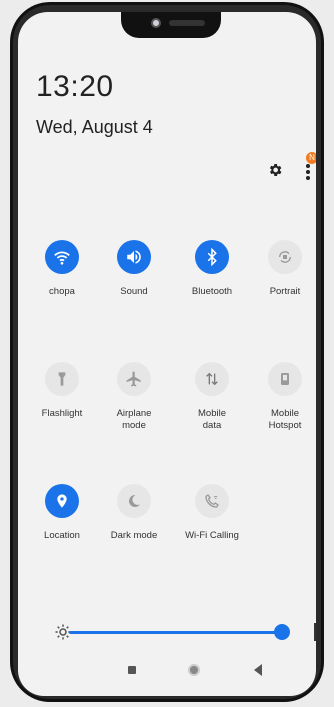 The height and width of the screenshot is (707, 334). I want to click on navigation-bar, so click(167, 672).